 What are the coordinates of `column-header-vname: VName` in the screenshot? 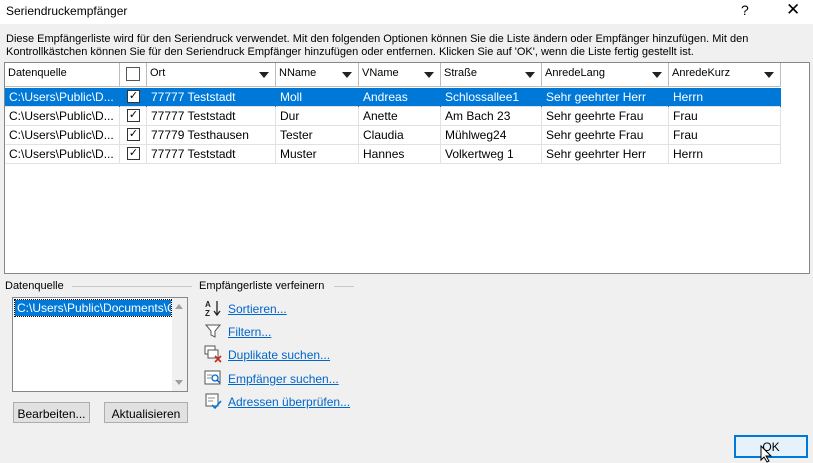 It's located at (400, 75).